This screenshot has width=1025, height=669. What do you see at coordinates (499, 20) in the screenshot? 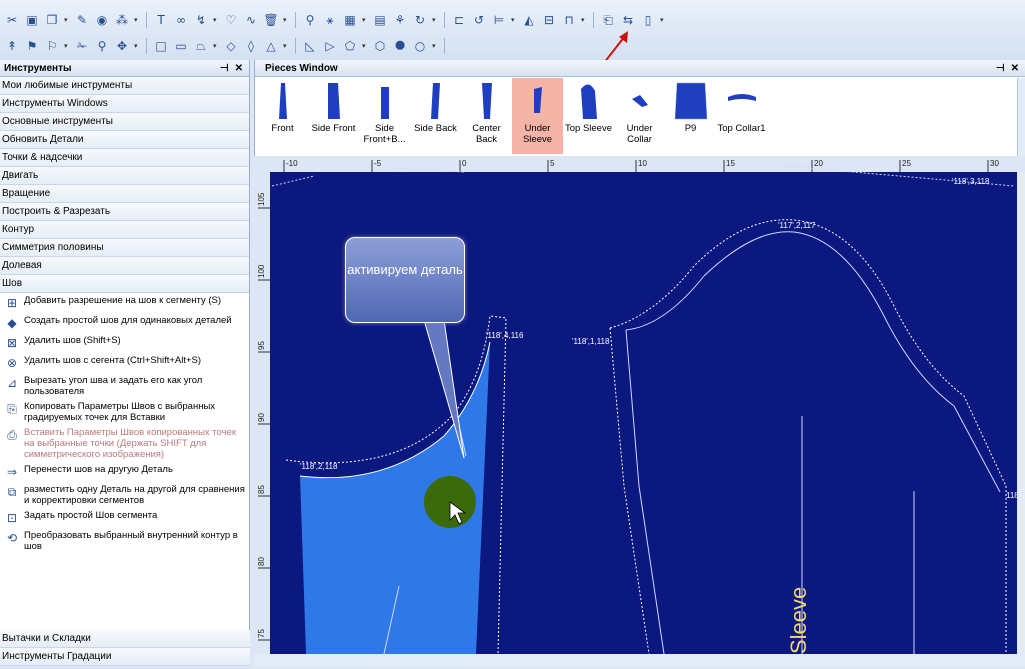
I see `align-icon: ⊨` at bounding box center [499, 20].